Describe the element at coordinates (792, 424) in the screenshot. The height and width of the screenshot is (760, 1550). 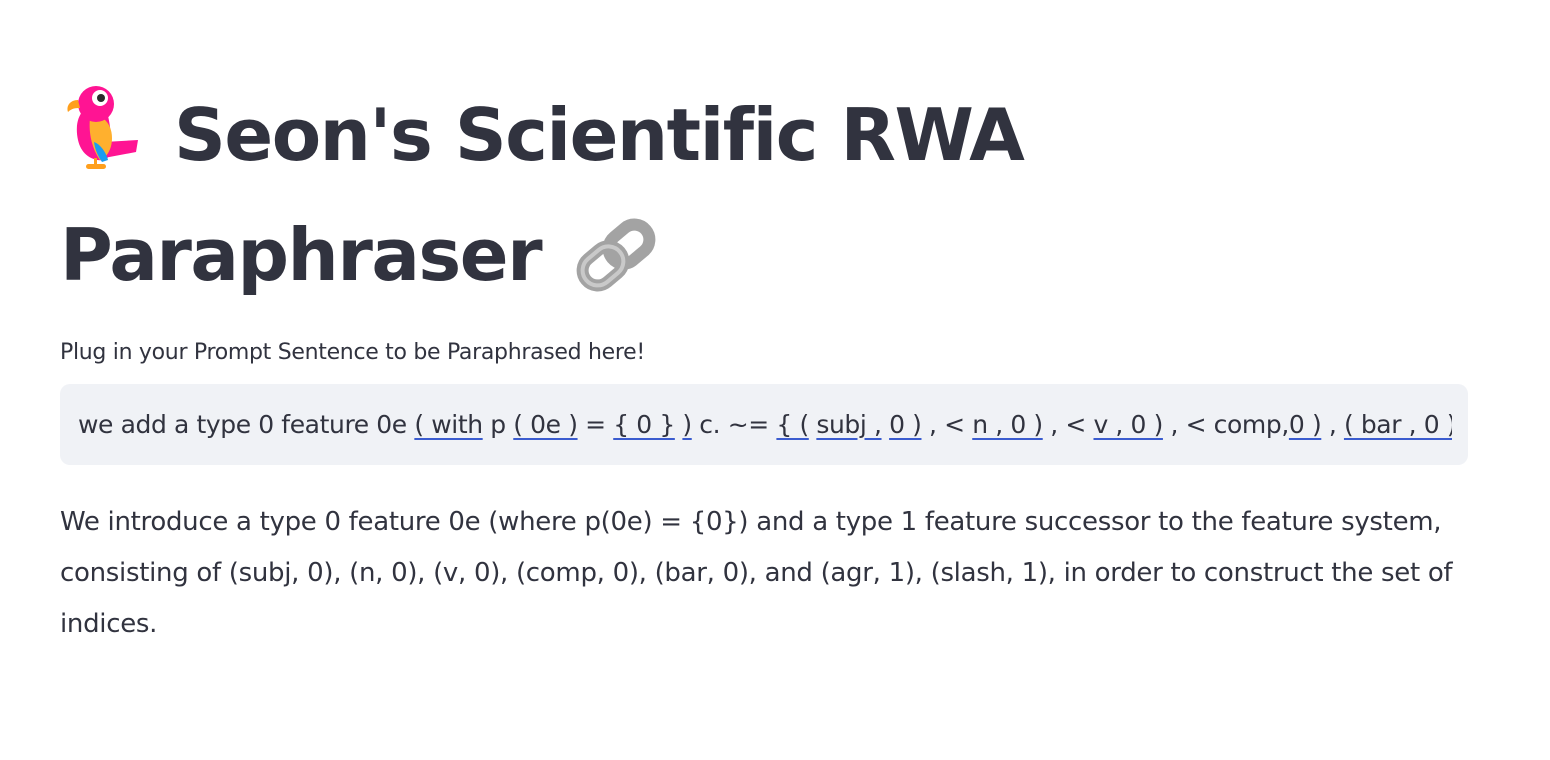
I see `prompt-link-token: { (` at that location.